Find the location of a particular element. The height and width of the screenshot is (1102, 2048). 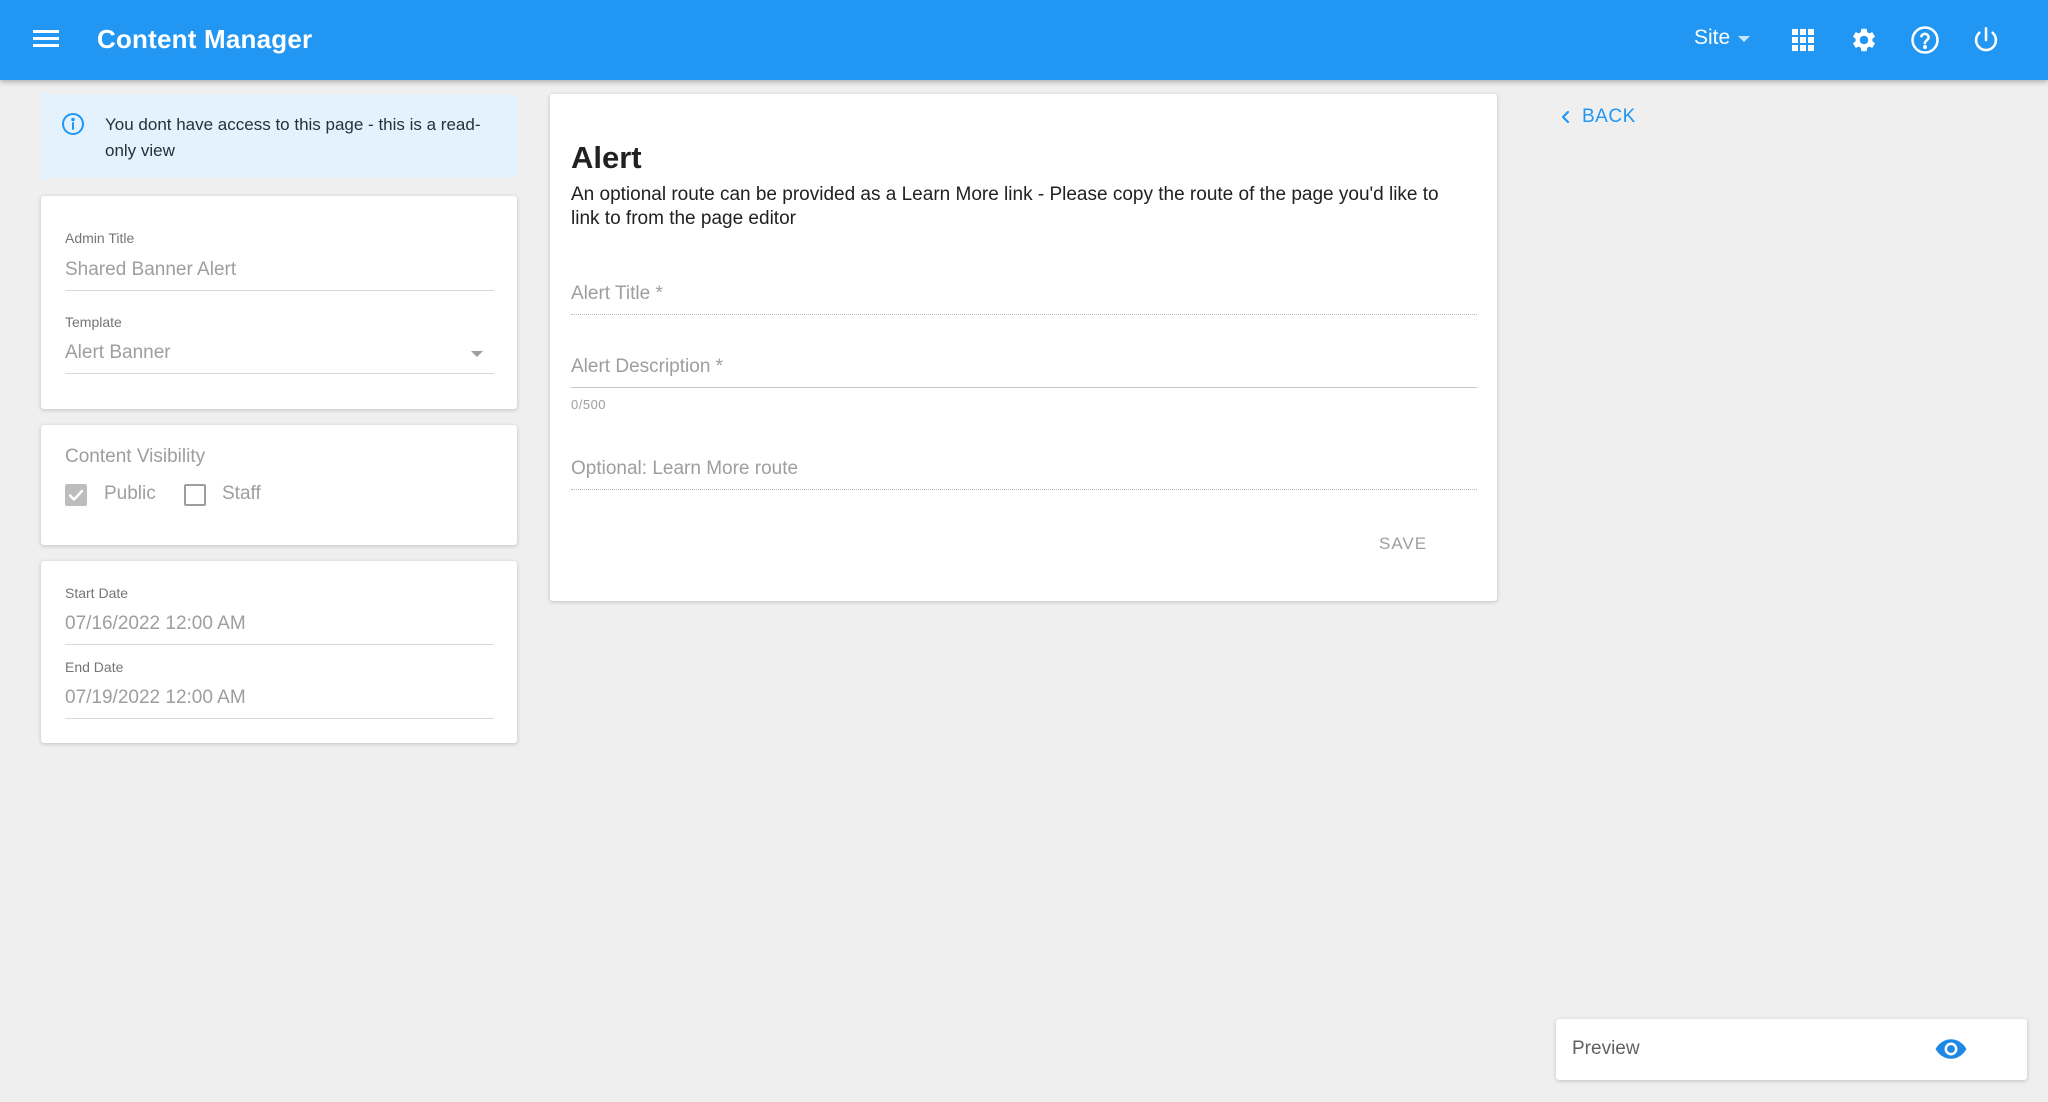

staff-checkbox is located at coordinates (195, 495).